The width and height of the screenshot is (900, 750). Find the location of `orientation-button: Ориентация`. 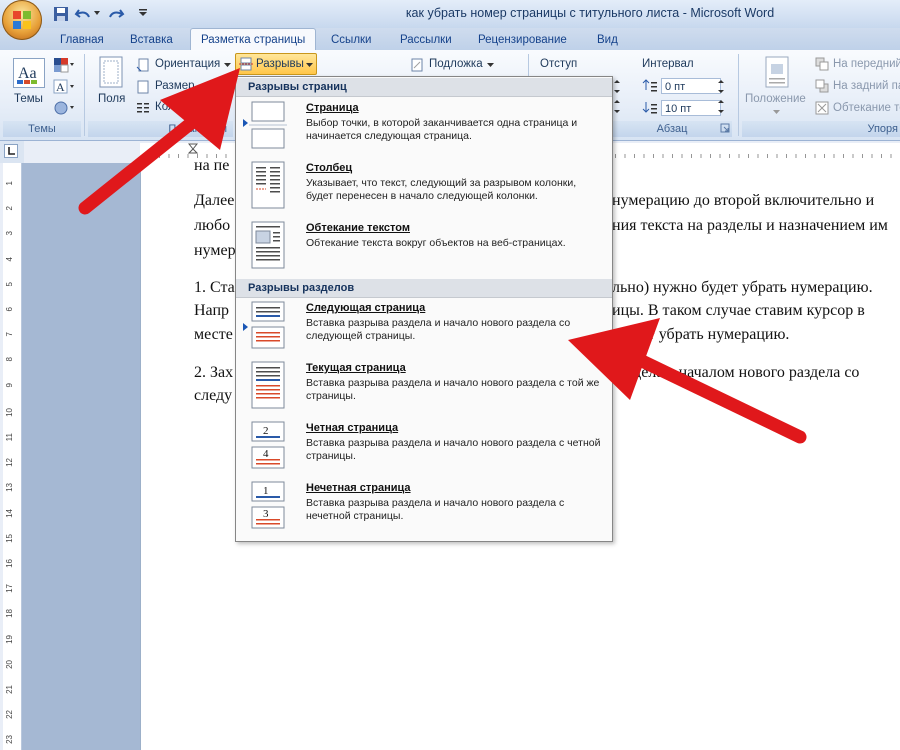

orientation-button: Ориентация is located at coordinates (187, 64).